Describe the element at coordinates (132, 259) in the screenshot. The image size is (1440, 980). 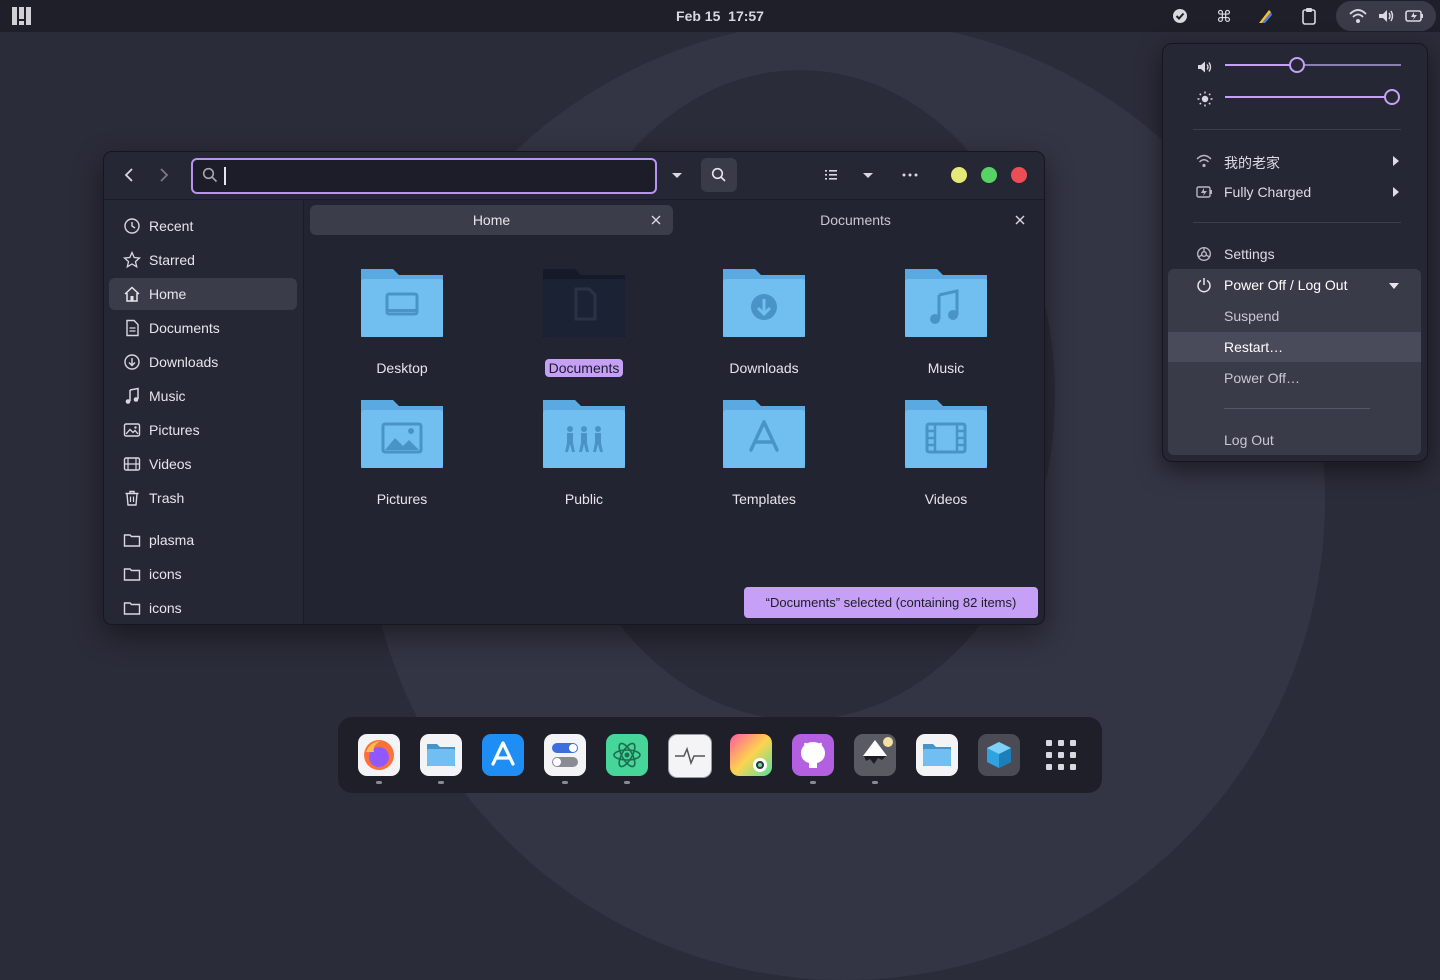
I see `star-icon` at that location.